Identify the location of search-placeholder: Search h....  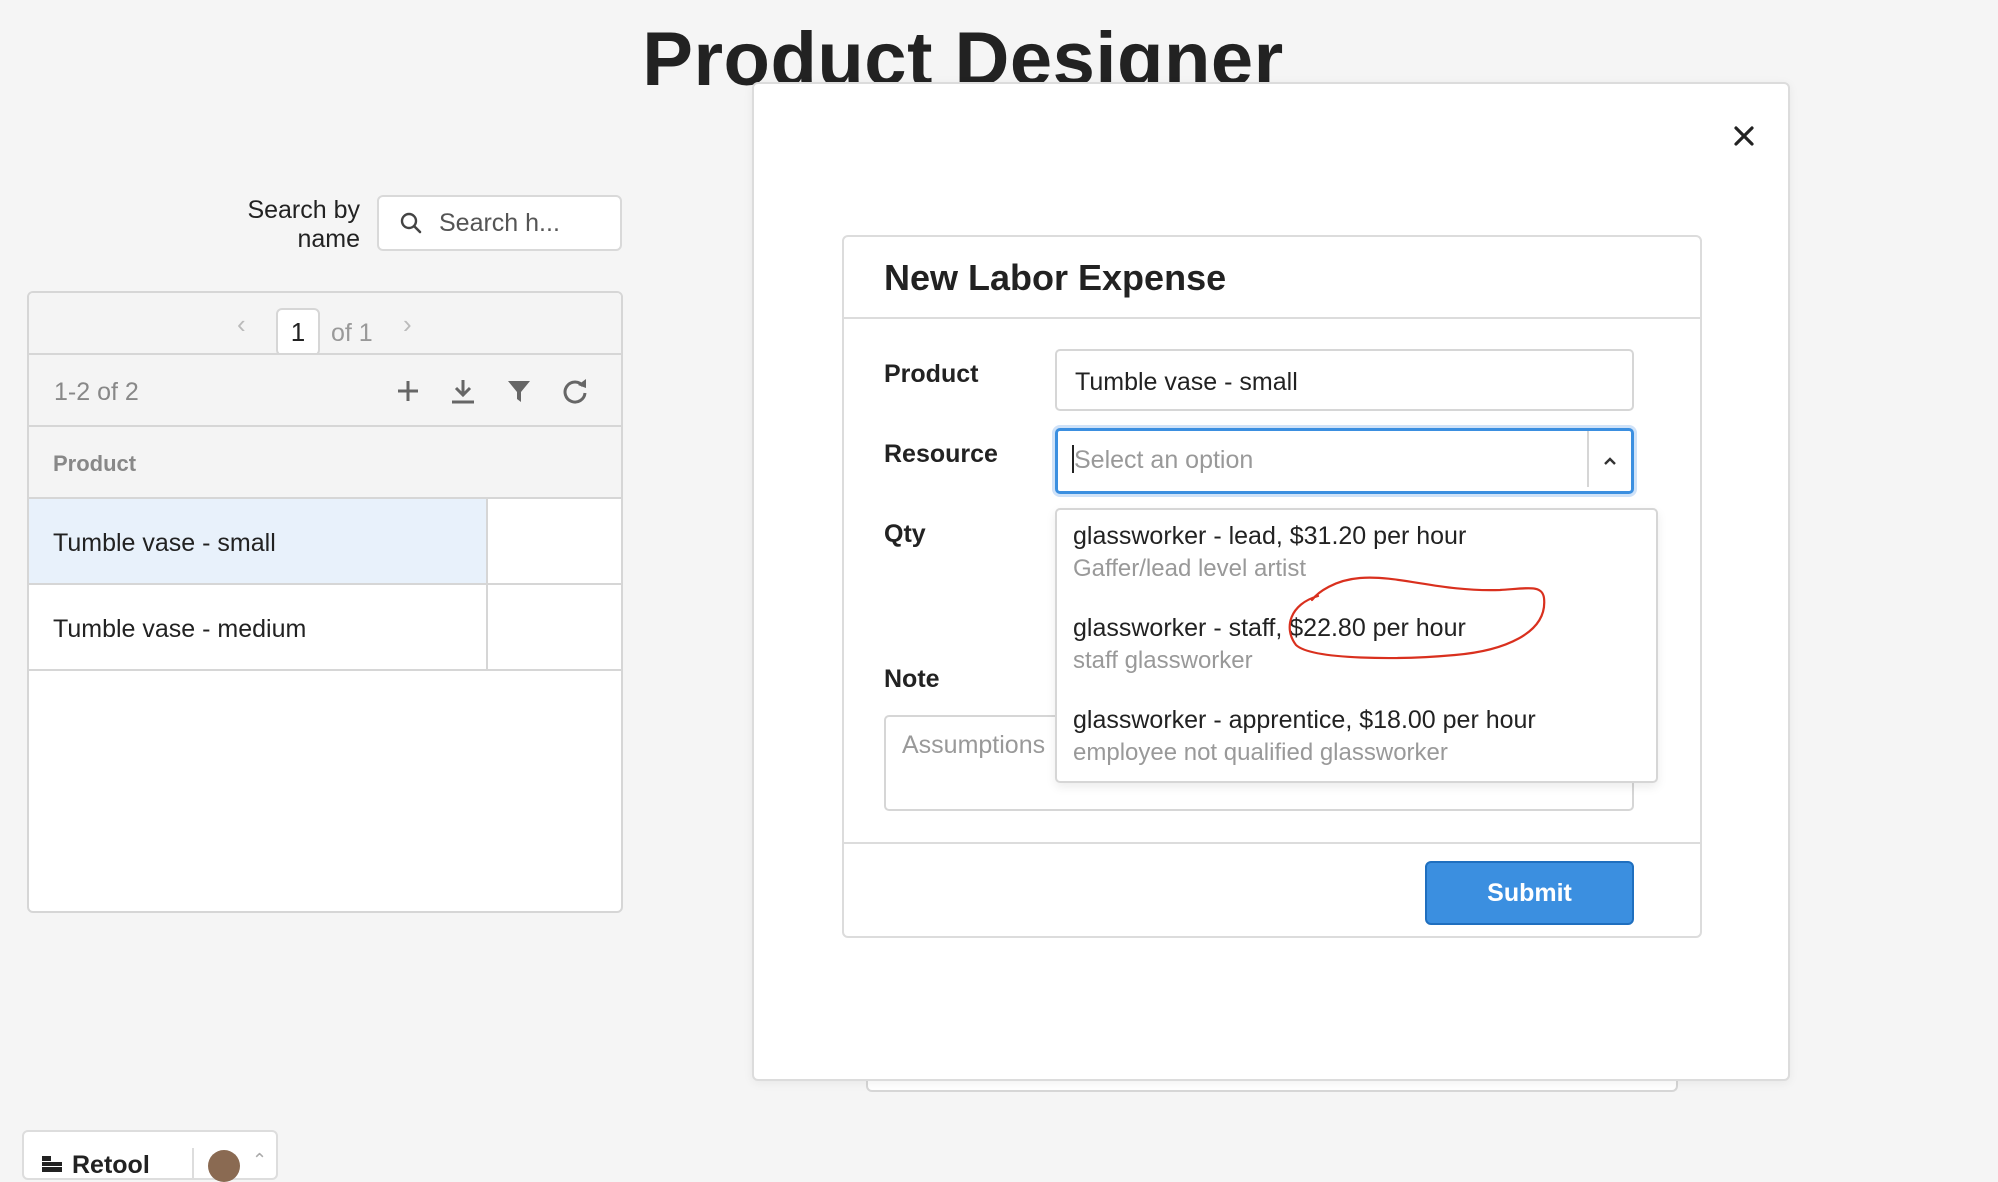
(499, 222).